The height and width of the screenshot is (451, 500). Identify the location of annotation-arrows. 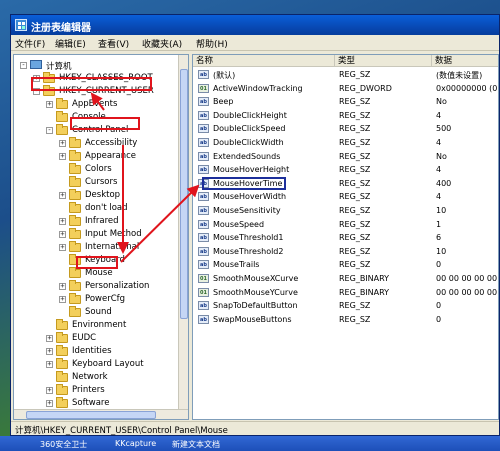
(145, 177).